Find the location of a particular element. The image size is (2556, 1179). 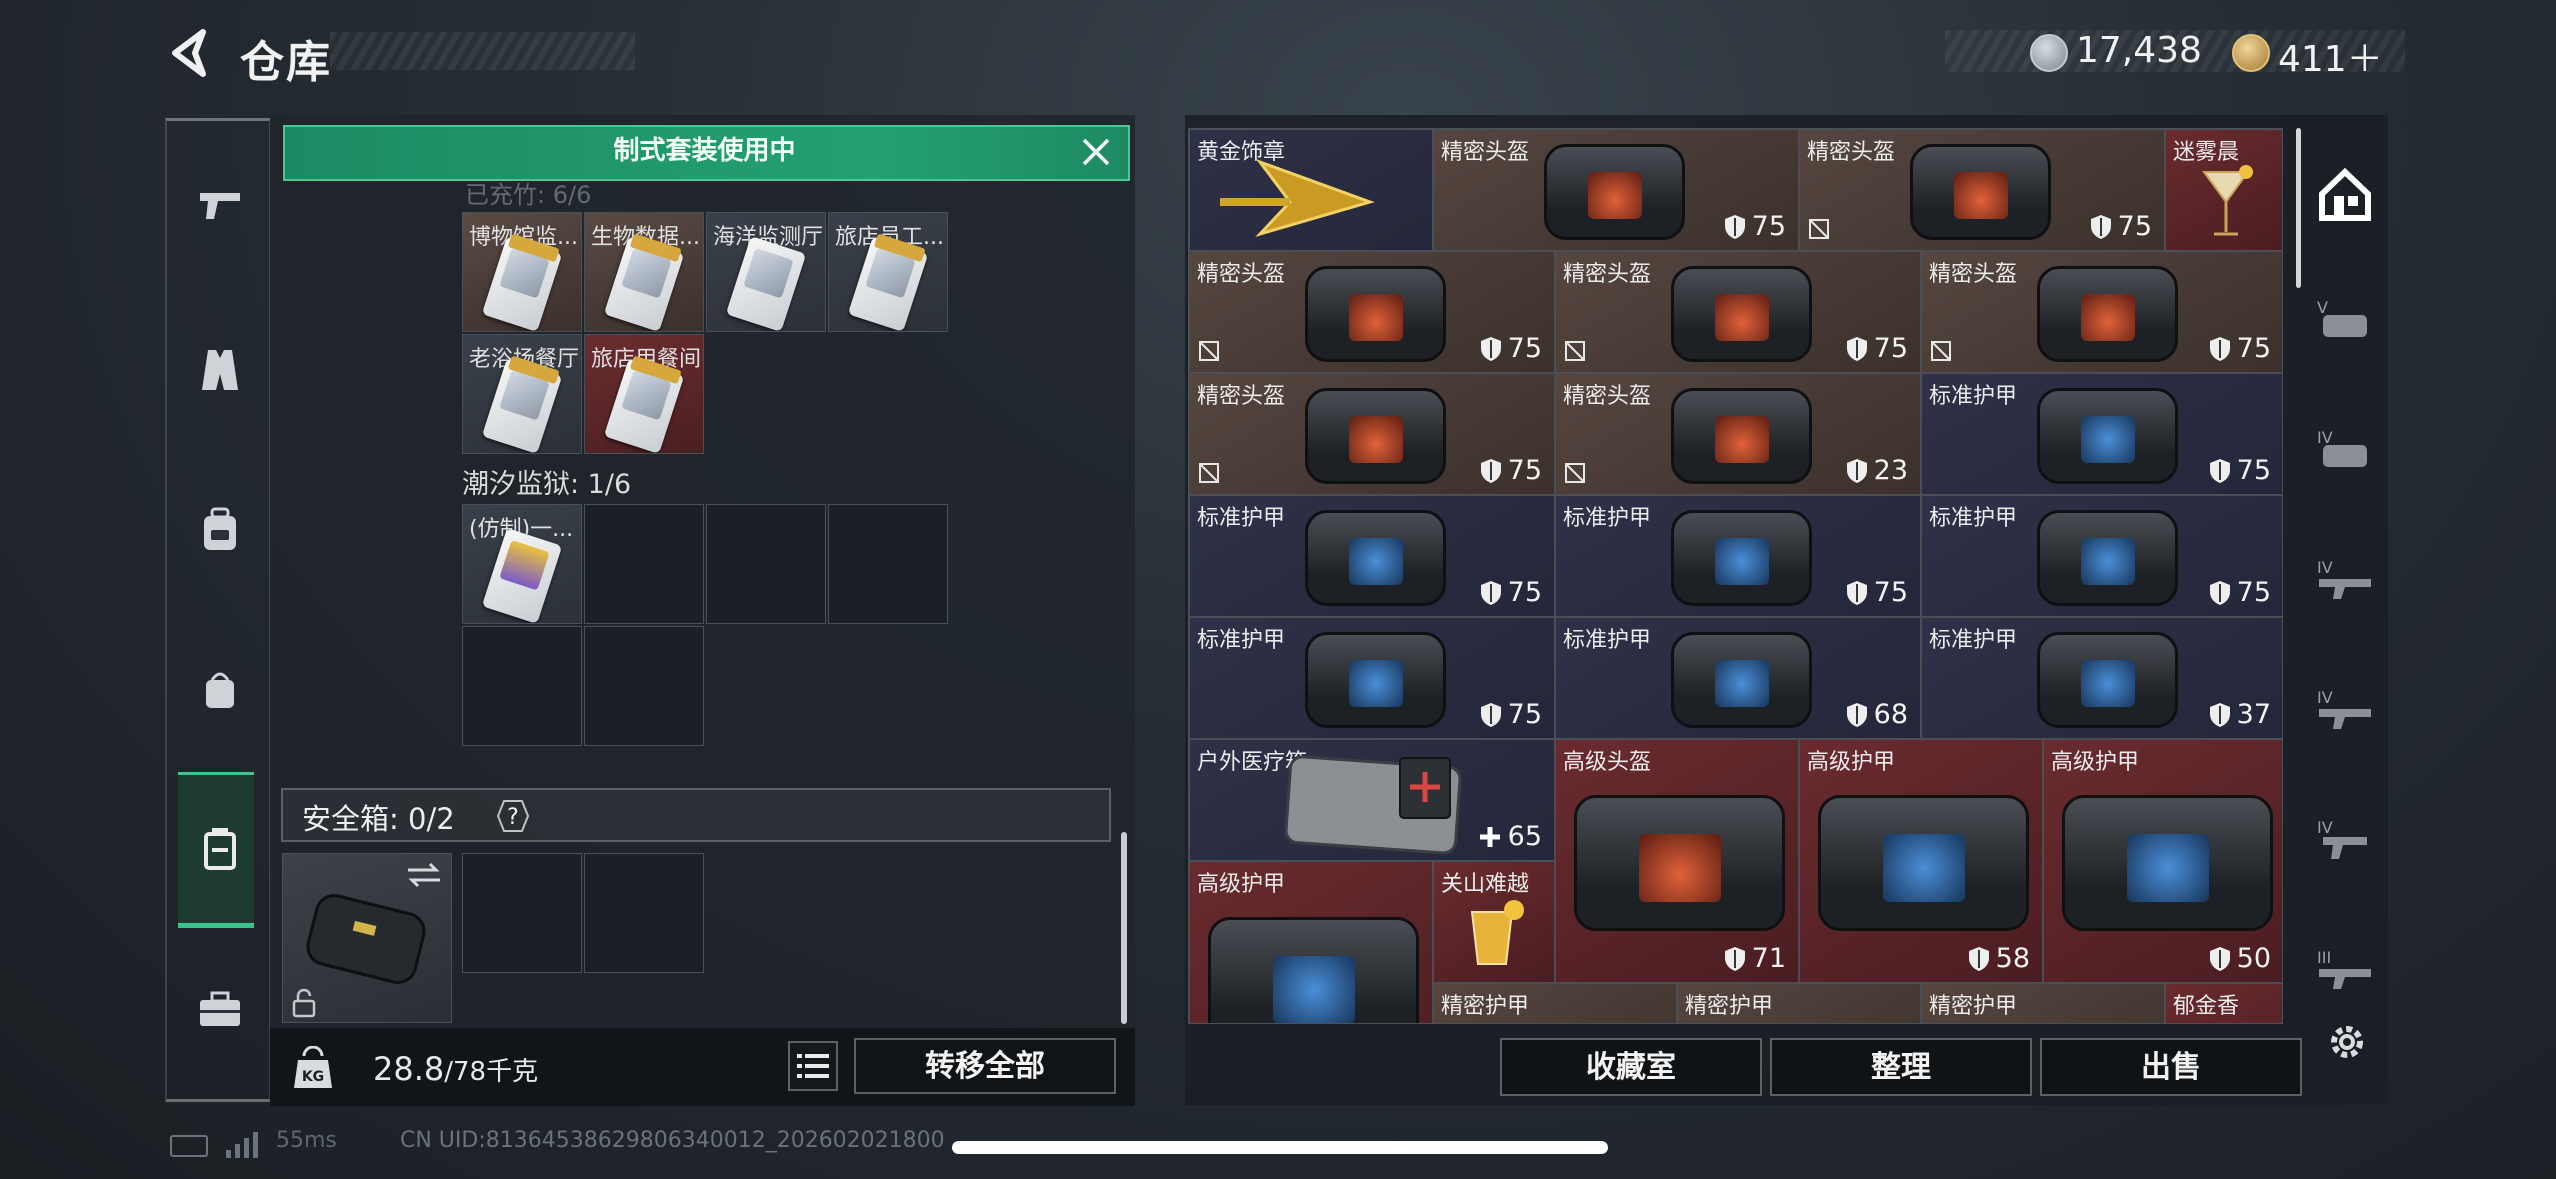

nav-backpack is located at coordinates (220, 530).